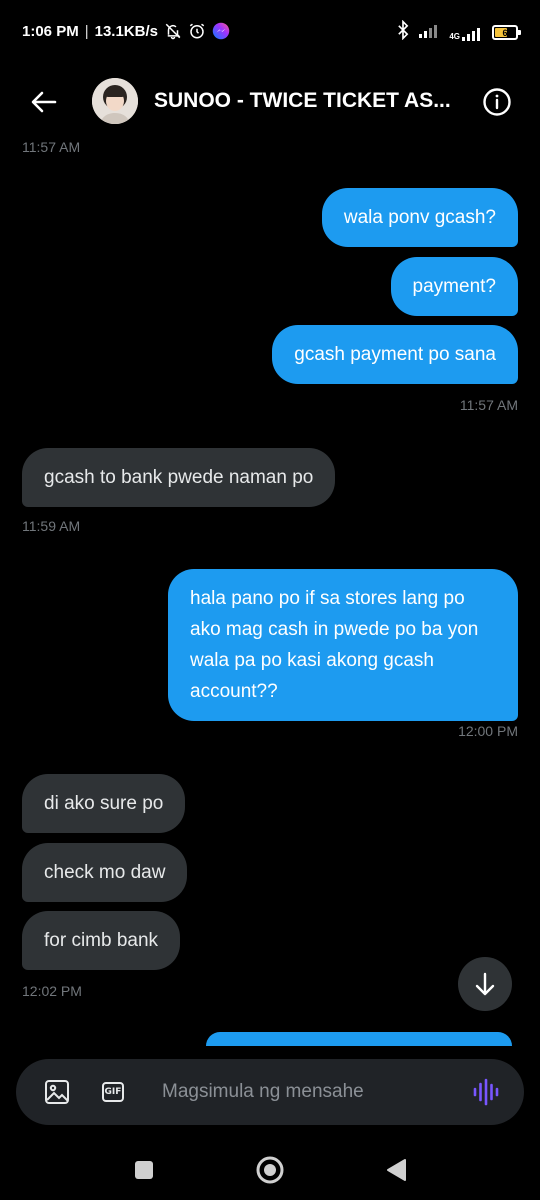 The image size is (540, 1200). I want to click on timestamp: 11:59 AM, so click(51, 526).